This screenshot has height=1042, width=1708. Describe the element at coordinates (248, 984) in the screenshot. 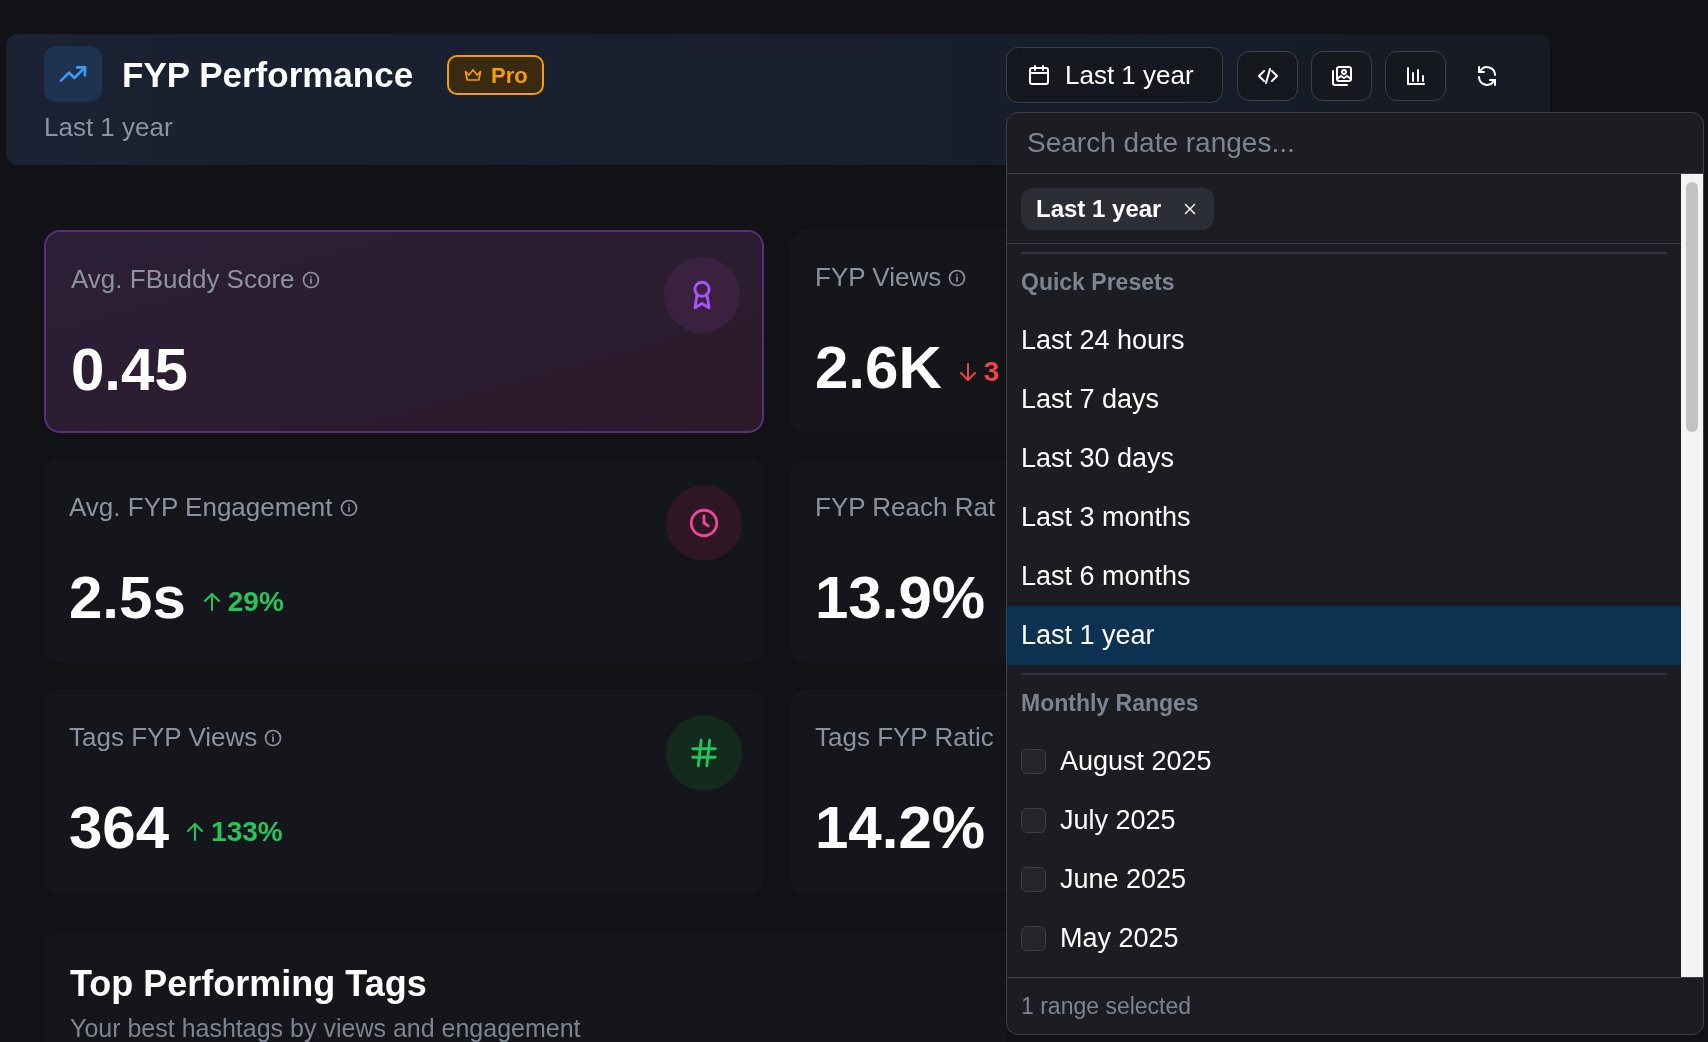

I see `section-title: Top Performing Tags` at that location.